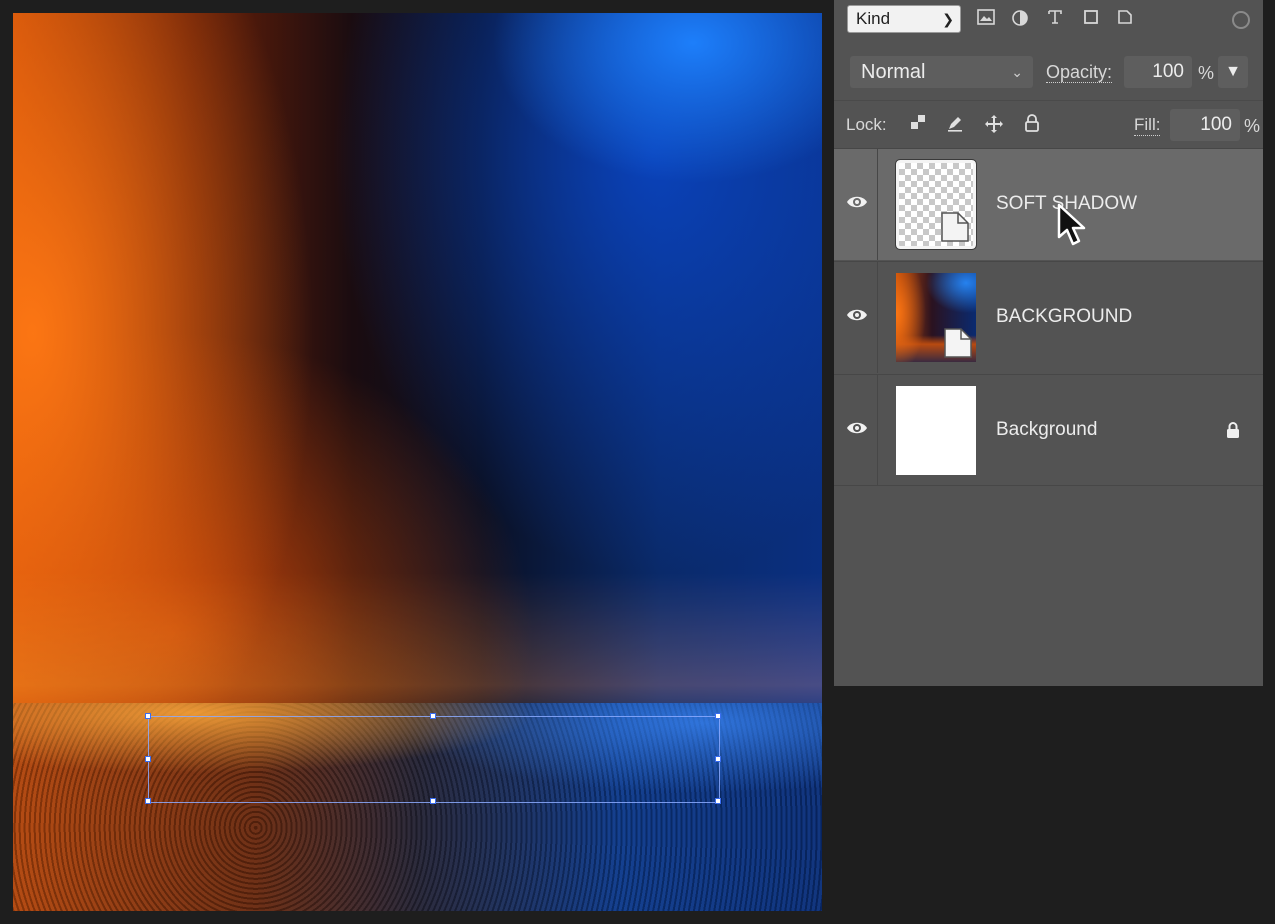 This screenshot has height=924, width=1275. What do you see at coordinates (994, 124) in the screenshot?
I see `lock-position-icon` at bounding box center [994, 124].